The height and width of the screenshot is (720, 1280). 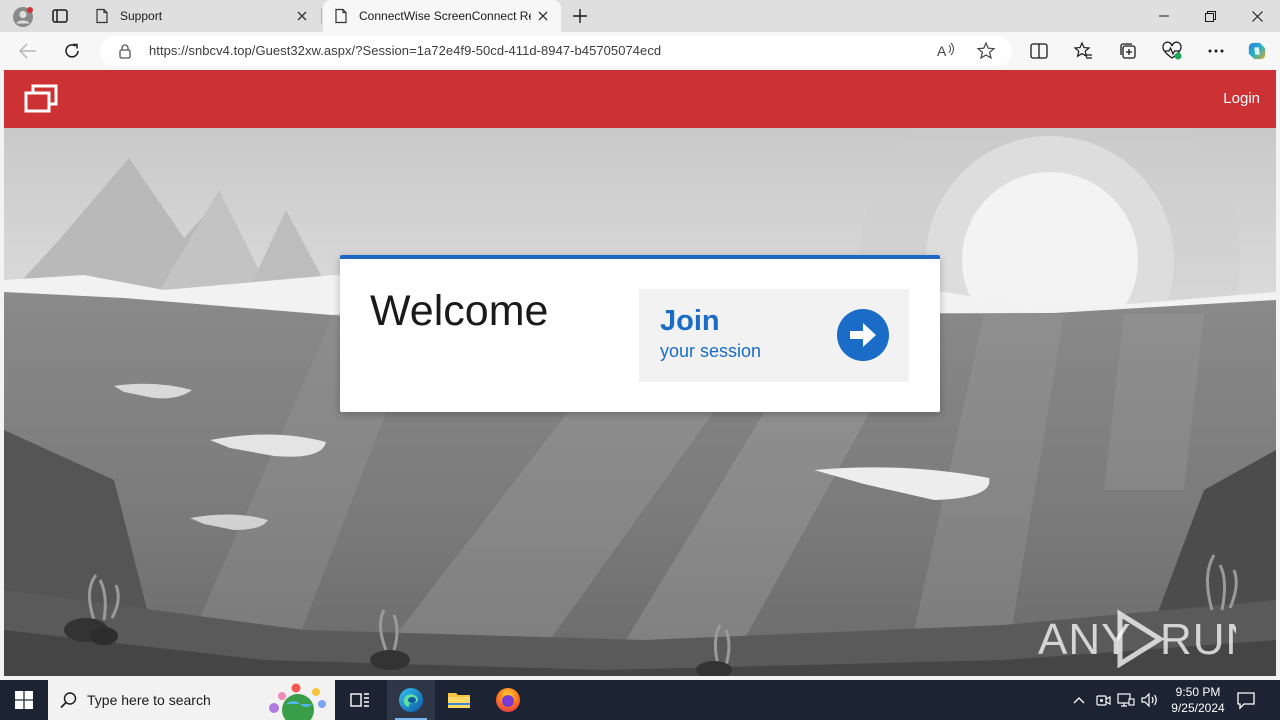 What do you see at coordinates (1241, 98) in the screenshot?
I see `login-link: Login` at bounding box center [1241, 98].